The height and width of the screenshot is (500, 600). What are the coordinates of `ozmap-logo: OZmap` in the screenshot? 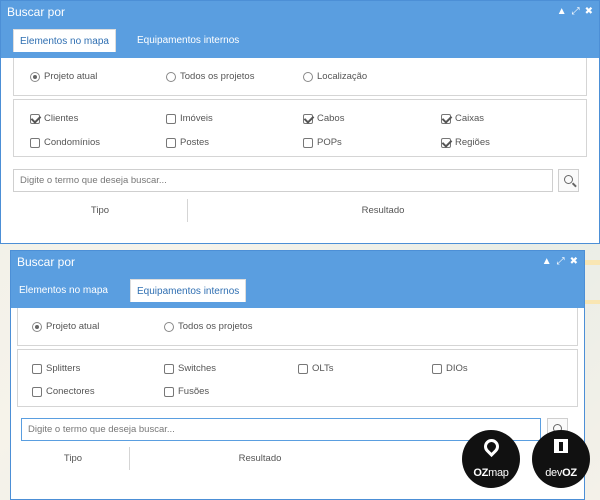 It's located at (491, 459).